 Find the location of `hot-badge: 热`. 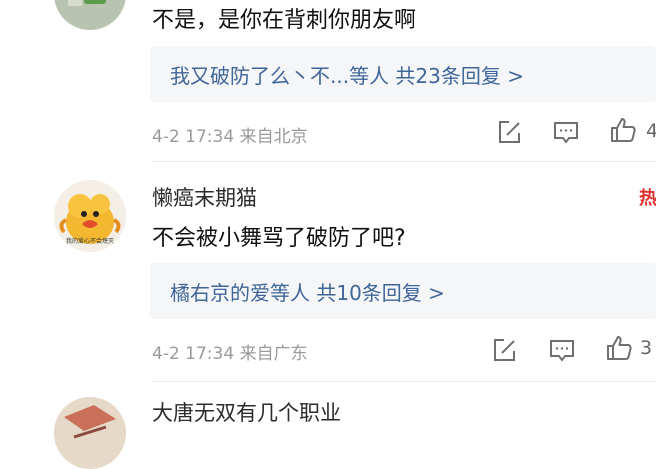

hot-badge: 热 is located at coordinates (647, 198).